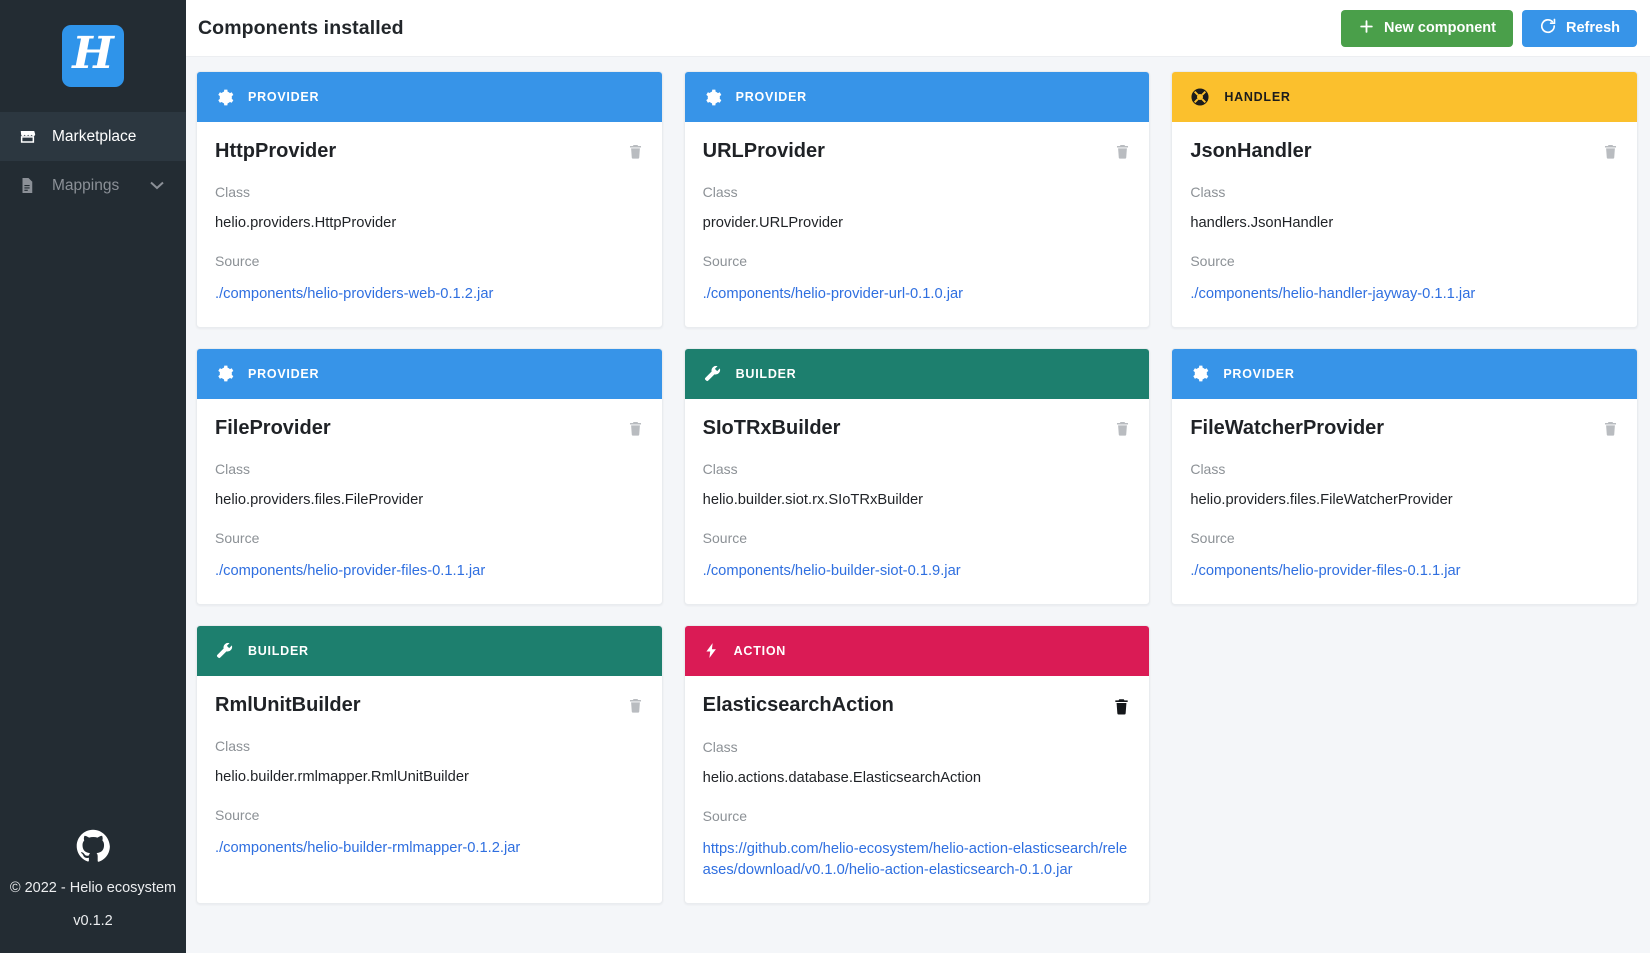  I want to click on card-title-row: ElasticsearchAction, so click(917, 705).